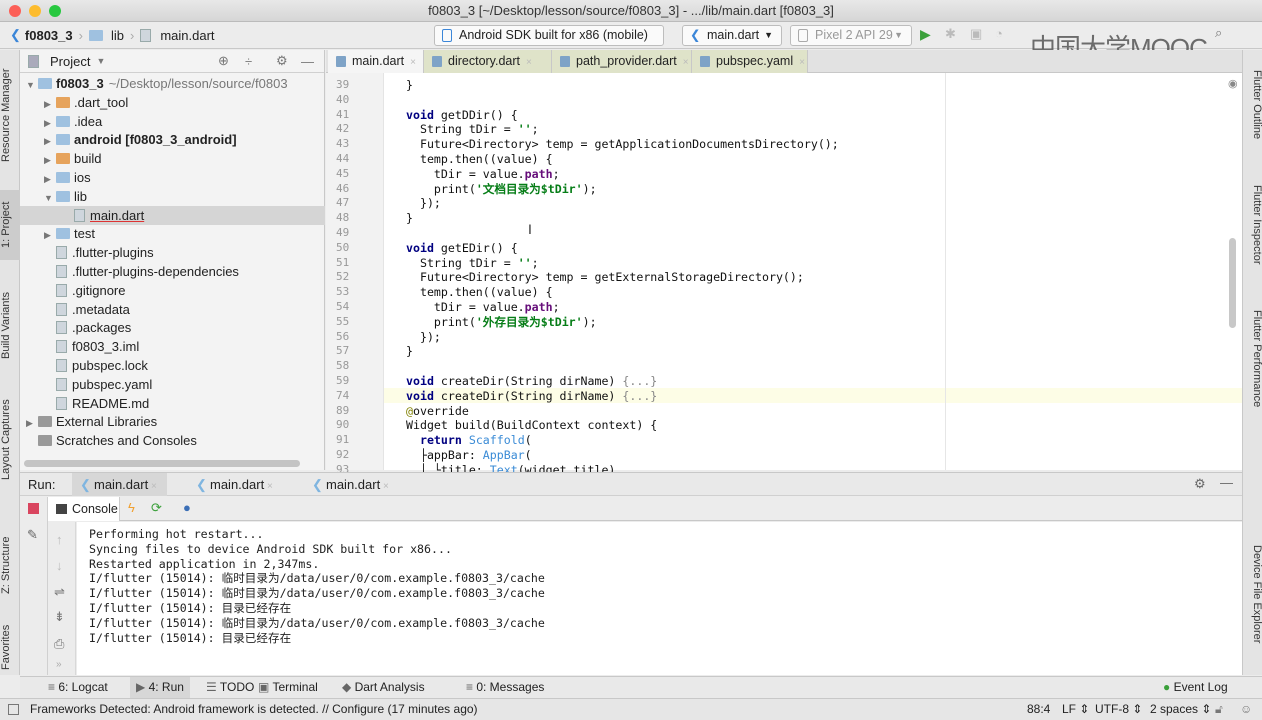 This screenshot has width=1262, height=720. I want to click on tree-item: ▼ f0803_3 ~/Desktop/lesson/source/f0803, so click(172, 83).